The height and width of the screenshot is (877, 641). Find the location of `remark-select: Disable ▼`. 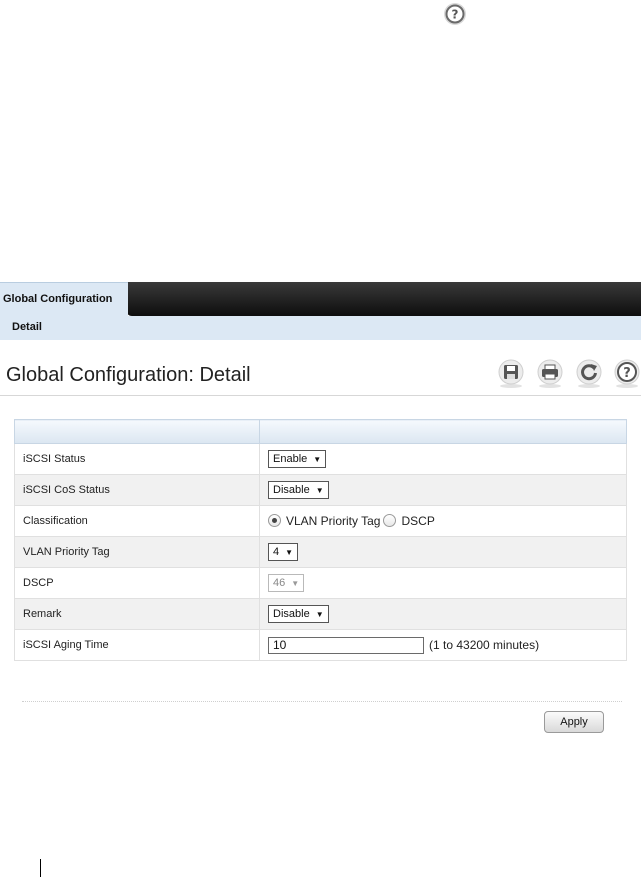

remark-select: Disable ▼ is located at coordinates (298, 614).